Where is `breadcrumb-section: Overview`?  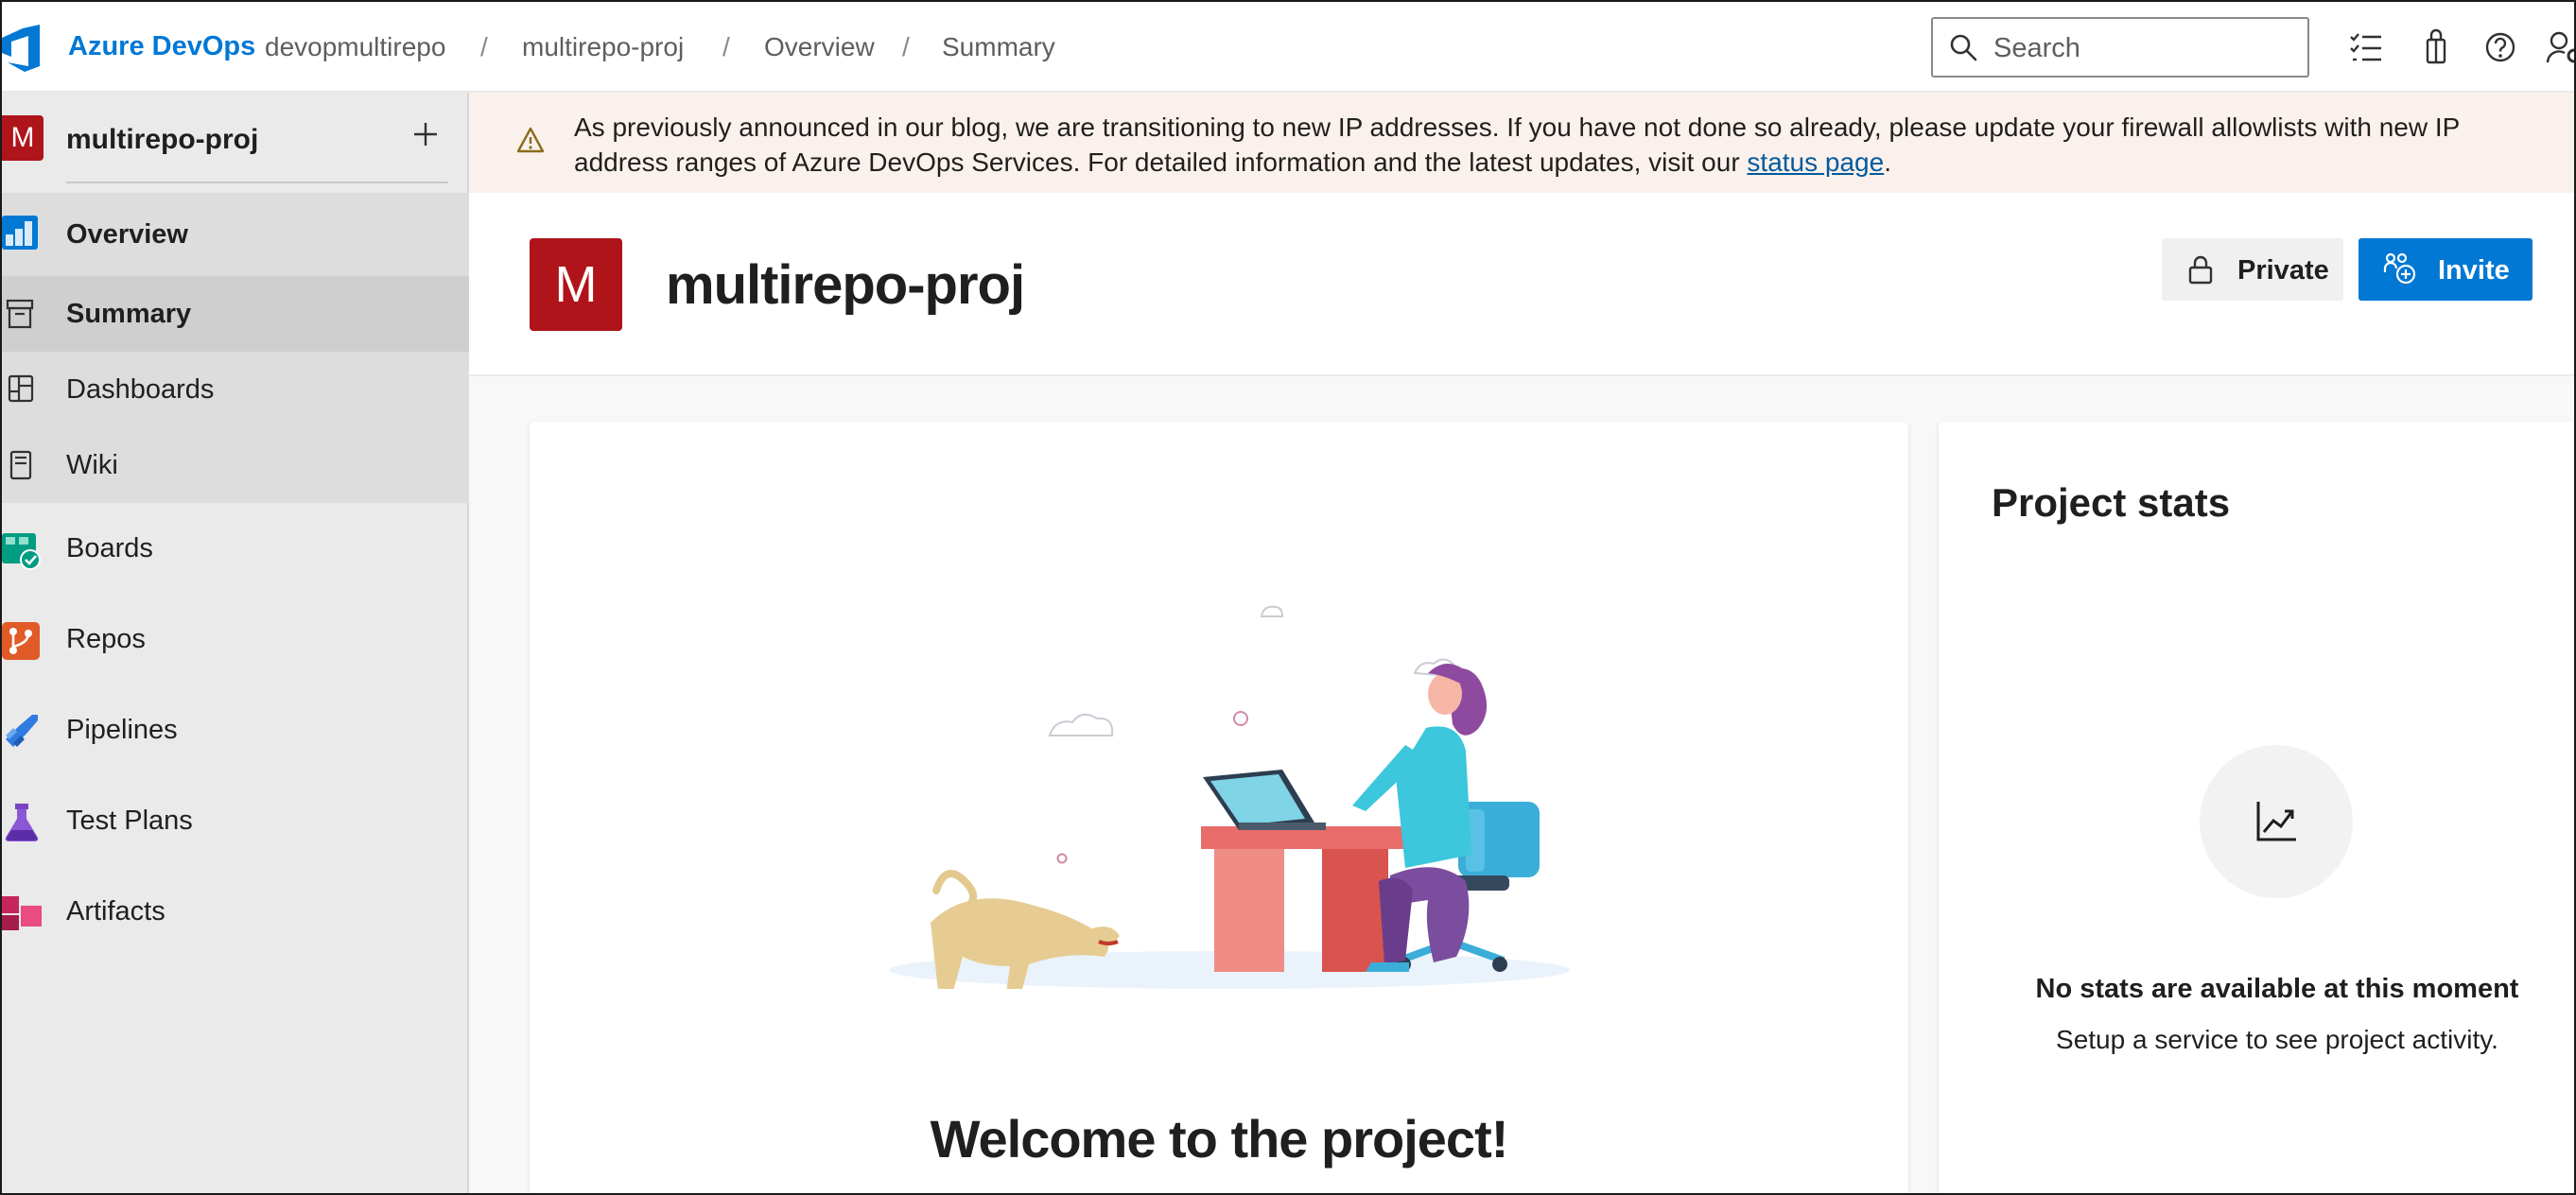 breadcrumb-section: Overview is located at coordinates (819, 47).